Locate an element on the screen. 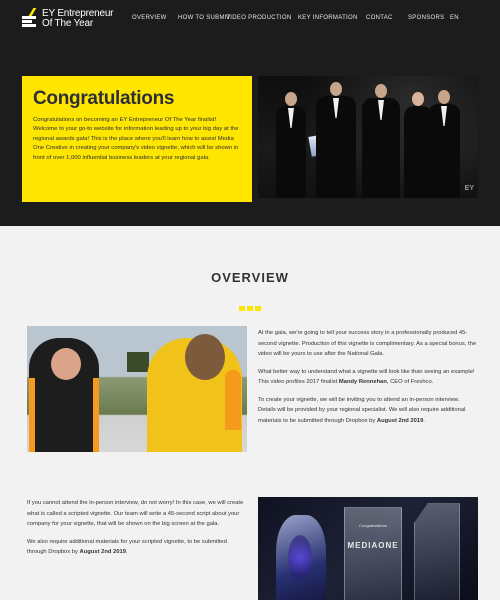  deadline-date: August 2nd 2019 is located at coordinates (400, 420).